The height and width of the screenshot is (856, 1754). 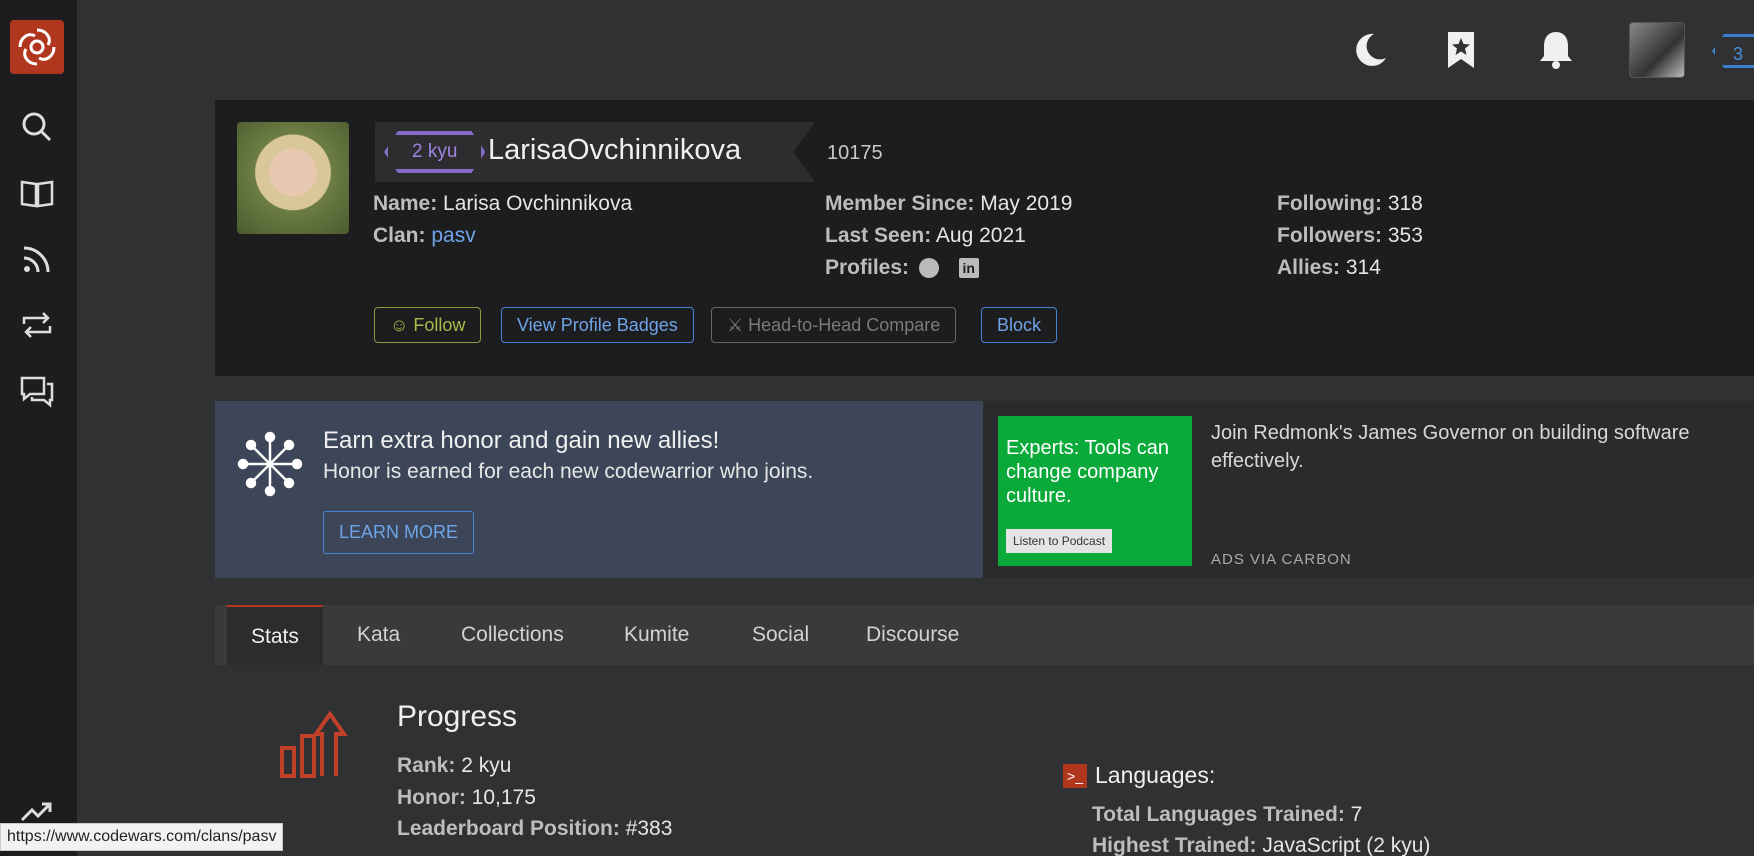 What do you see at coordinates (486, 765) in the screenshot?
I see `rank-value: 2 kyu` at bounding box center [486, 765].